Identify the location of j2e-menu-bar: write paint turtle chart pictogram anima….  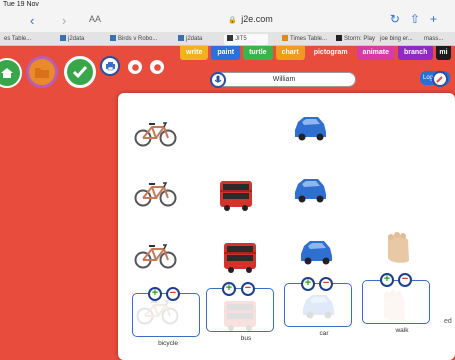
(315, 53).